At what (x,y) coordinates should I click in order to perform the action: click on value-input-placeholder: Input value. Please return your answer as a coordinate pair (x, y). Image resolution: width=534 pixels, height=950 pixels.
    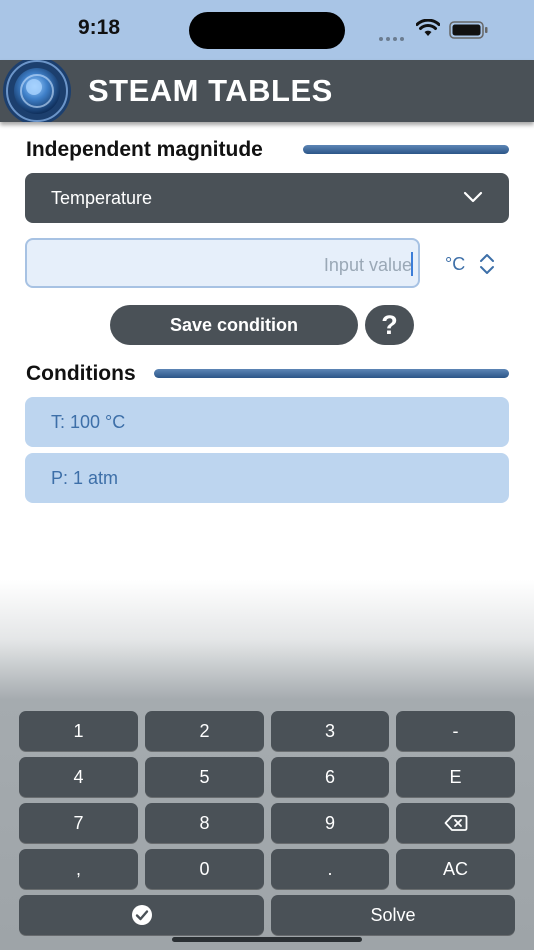
    Looking at the image, I should click on (367, 265).